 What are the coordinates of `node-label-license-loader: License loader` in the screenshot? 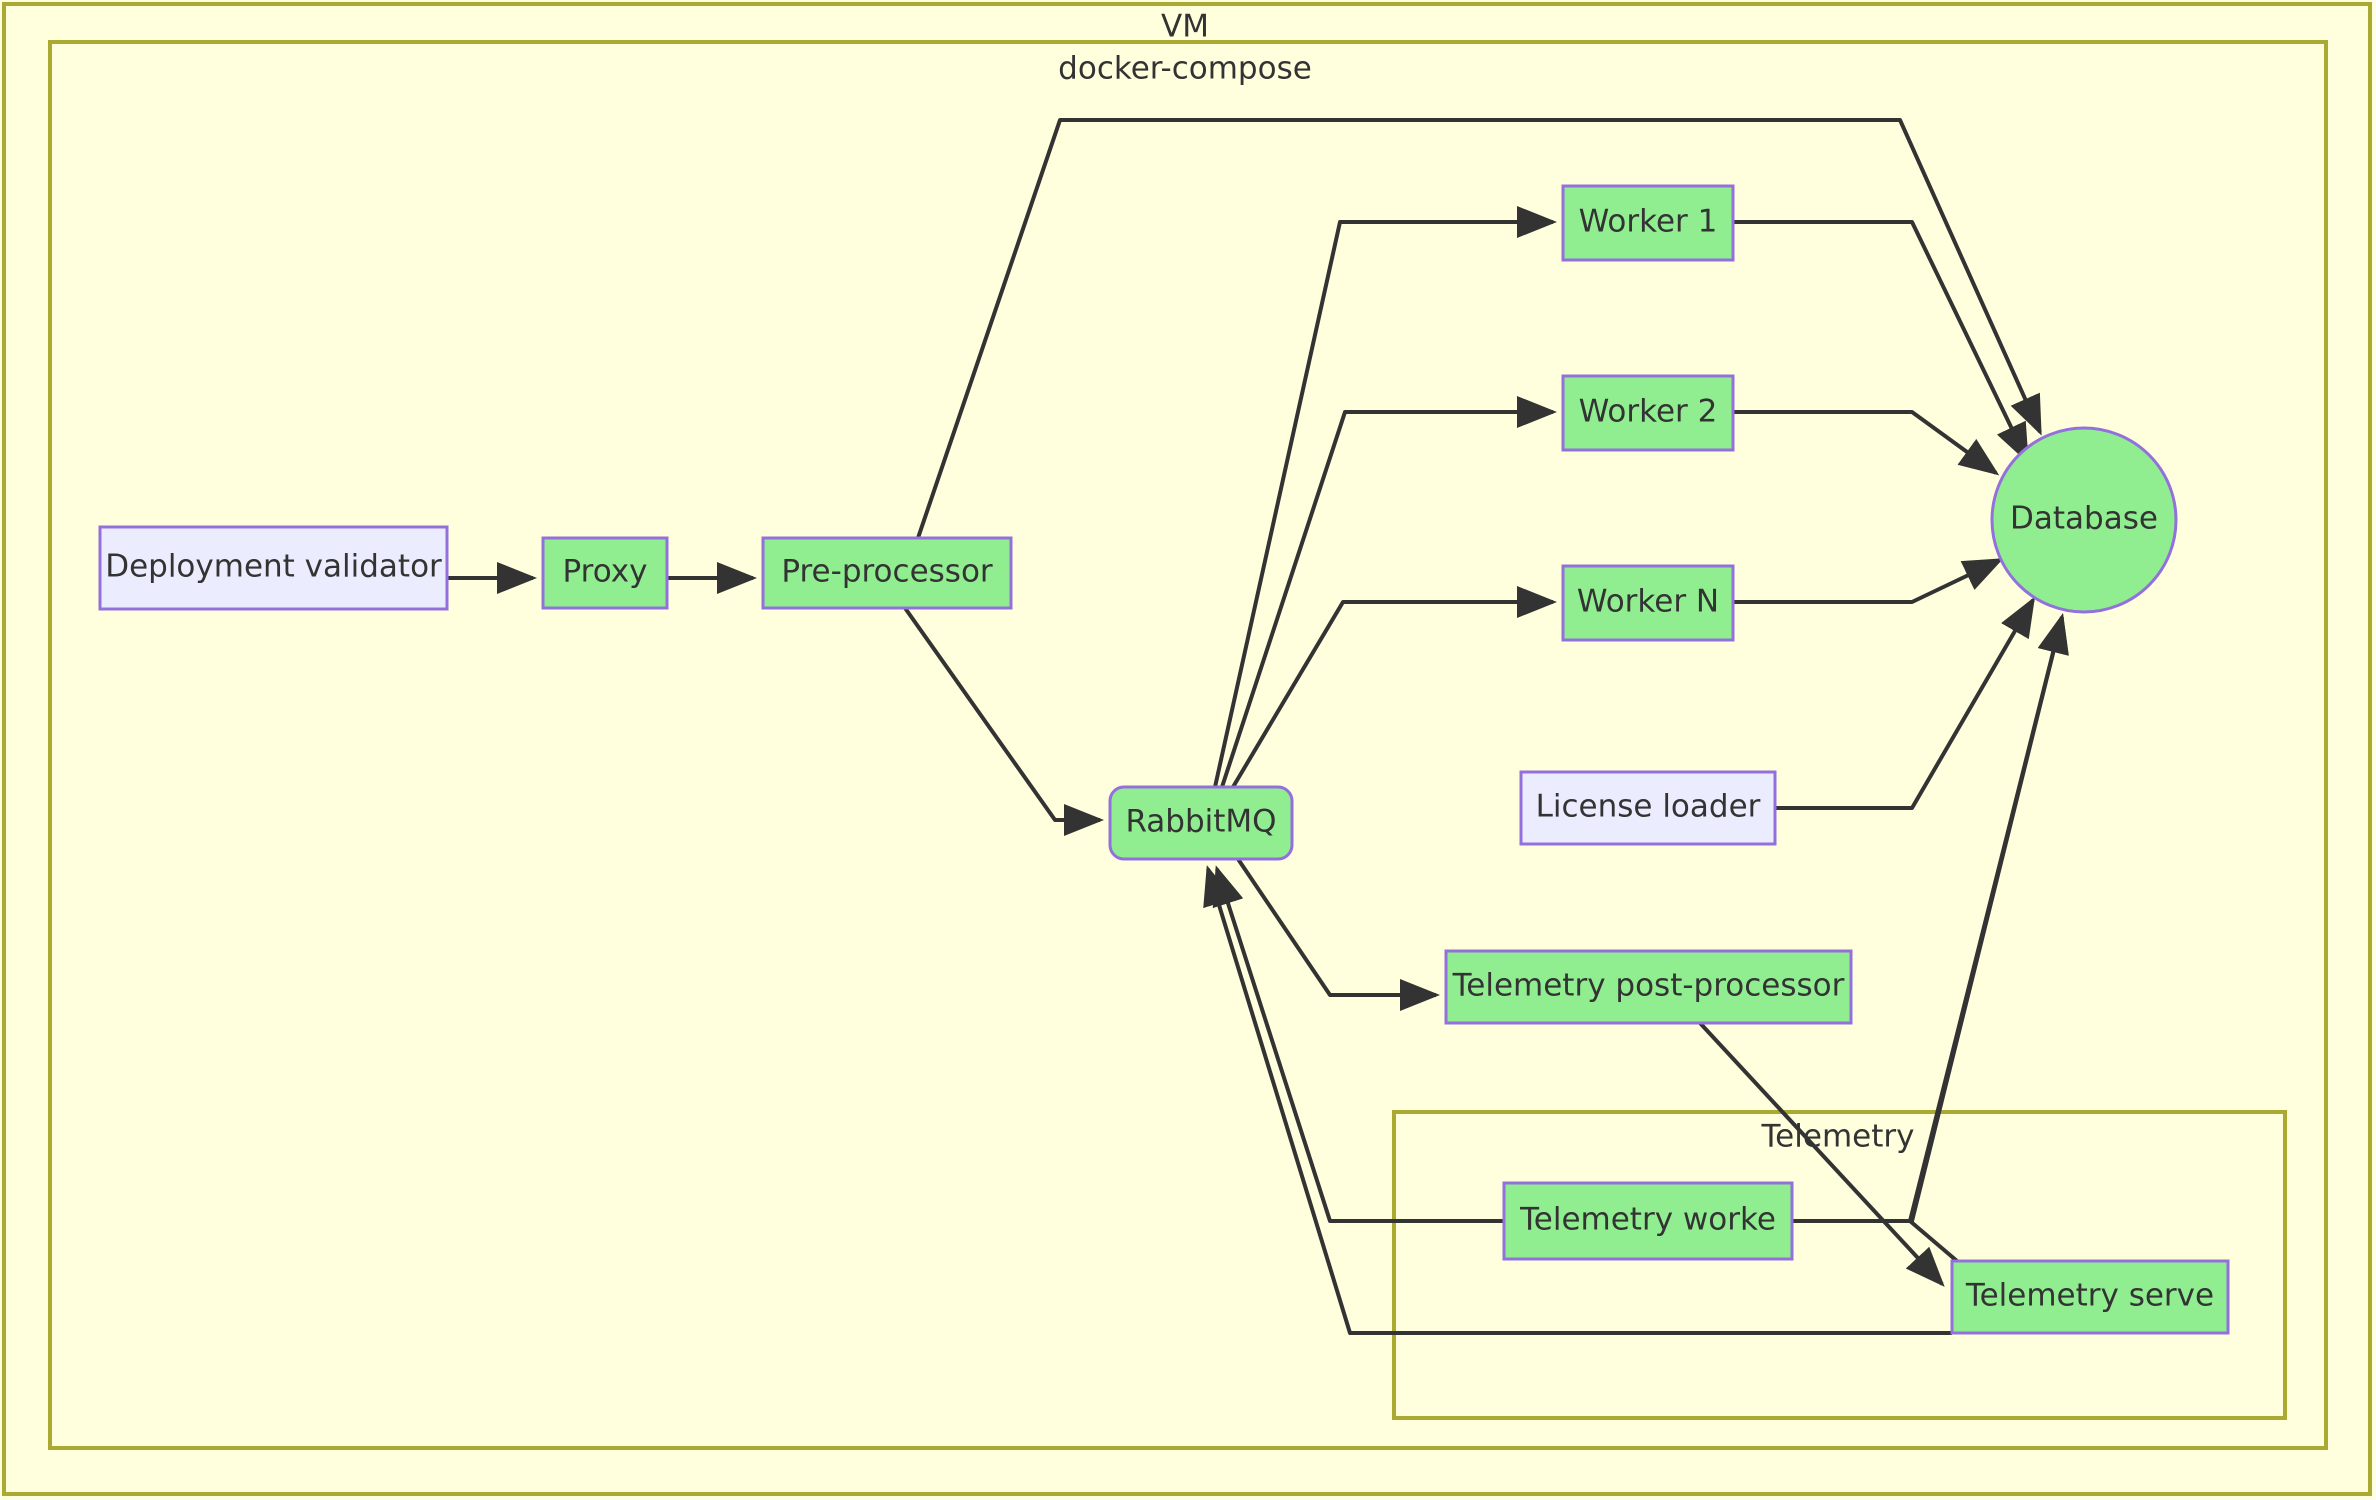 It's located at (1648, 807).